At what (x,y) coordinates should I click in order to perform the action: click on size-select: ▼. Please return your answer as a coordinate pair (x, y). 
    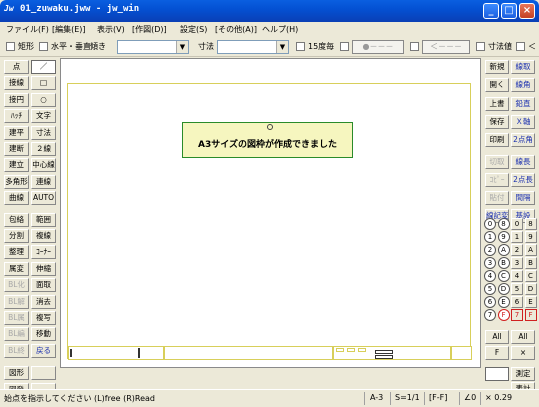
    Looking at the image, I should click on (253, 47).